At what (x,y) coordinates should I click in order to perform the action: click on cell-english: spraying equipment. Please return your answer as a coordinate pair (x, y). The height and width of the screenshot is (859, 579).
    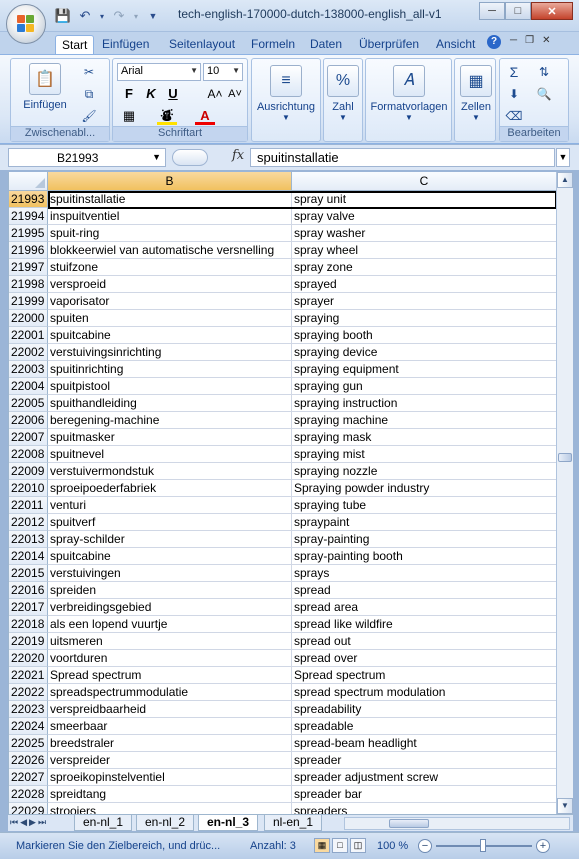
    Looking at the image, I should click on (424, 369).